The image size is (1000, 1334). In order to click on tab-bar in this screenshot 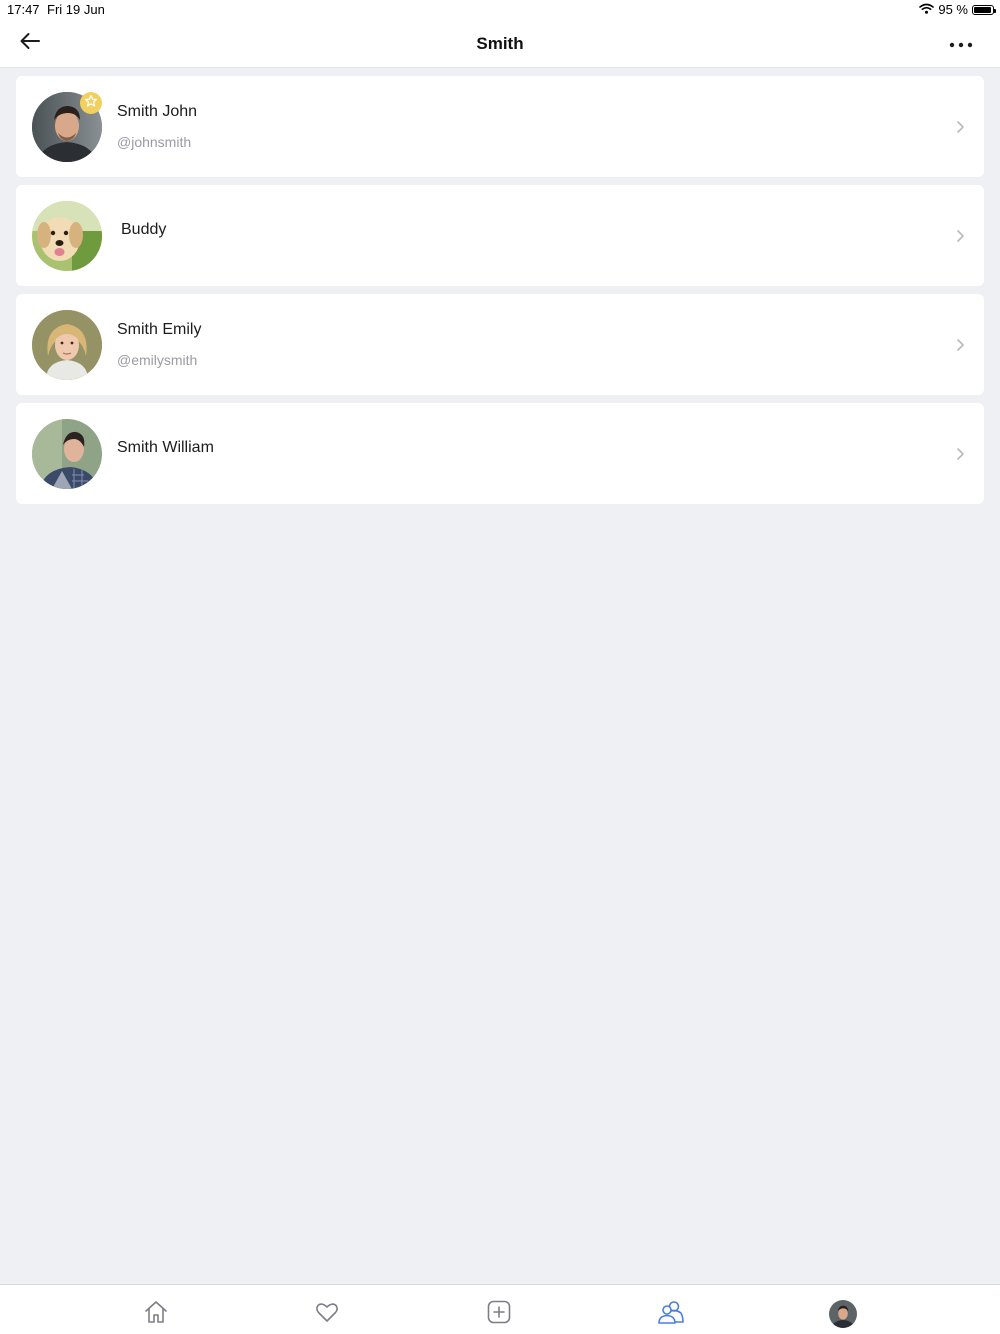, I will do `click(500, 1309)`.